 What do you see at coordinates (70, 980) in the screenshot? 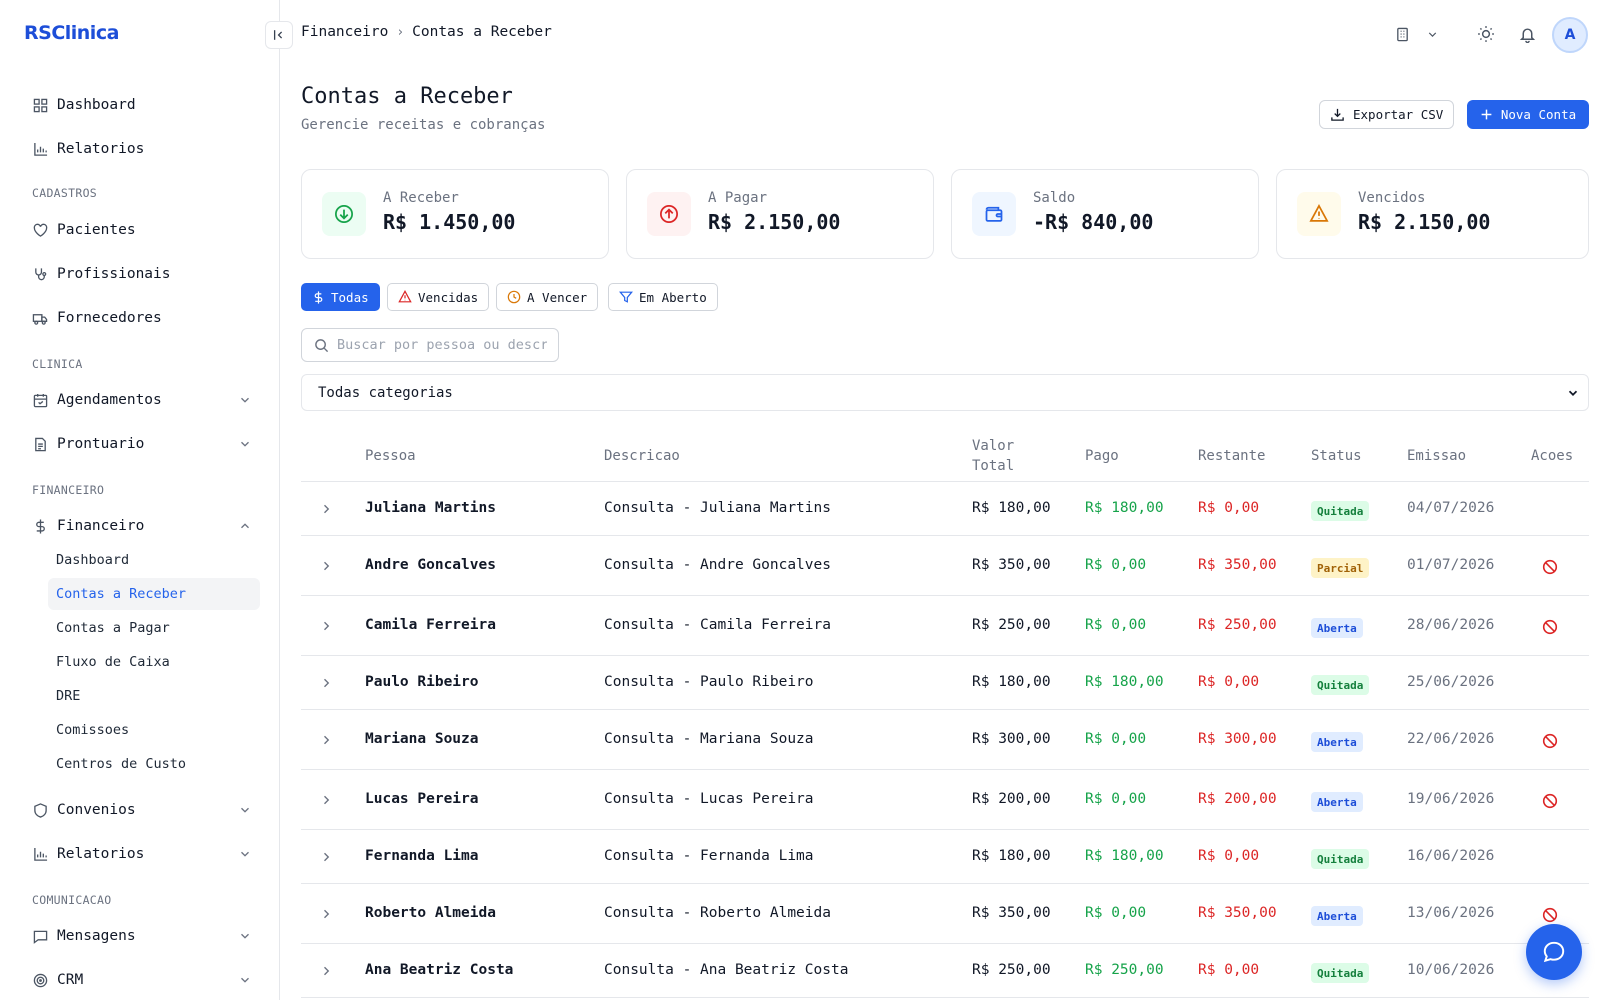
I see `sidebar-item-label: CRM` at bounding box center [70, 980].